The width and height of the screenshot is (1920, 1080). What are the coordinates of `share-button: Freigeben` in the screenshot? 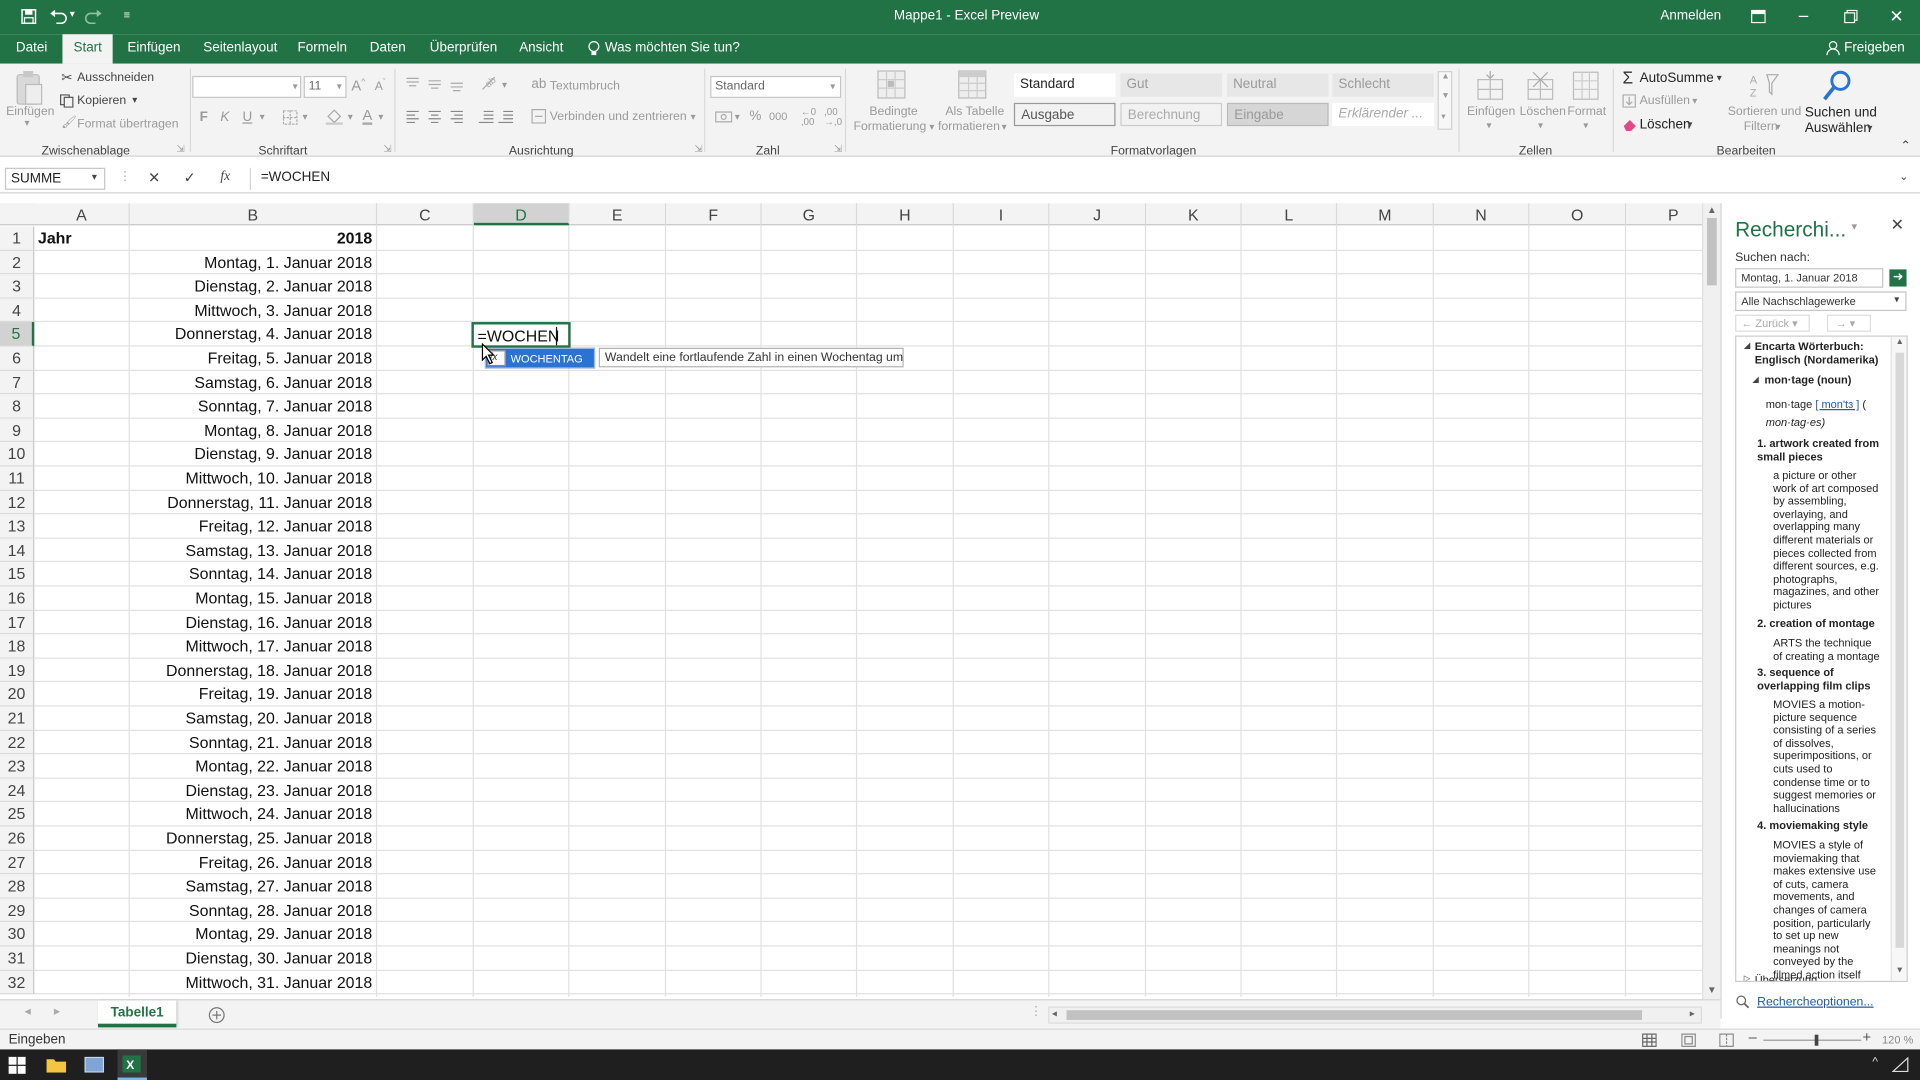 It's located at (1874, 47).